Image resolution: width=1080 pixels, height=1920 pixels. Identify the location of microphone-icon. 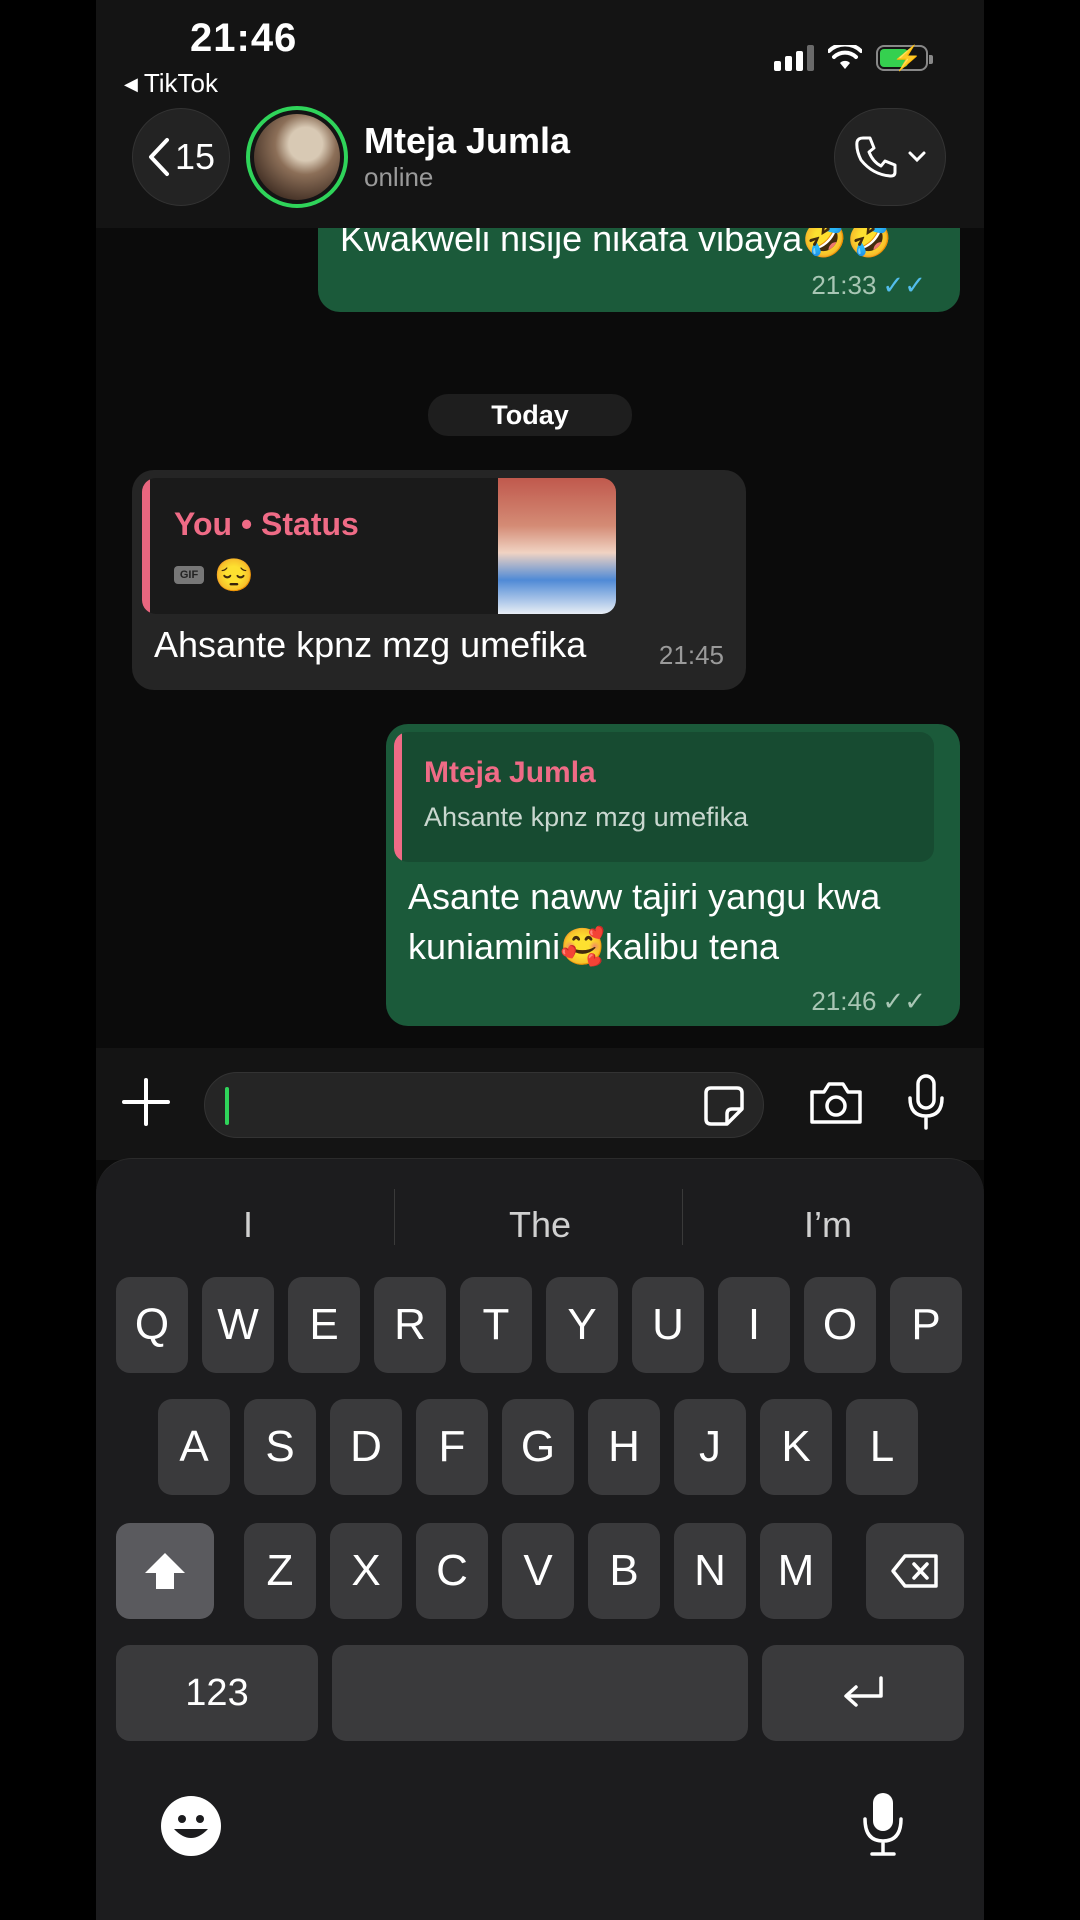
(926, 1102).